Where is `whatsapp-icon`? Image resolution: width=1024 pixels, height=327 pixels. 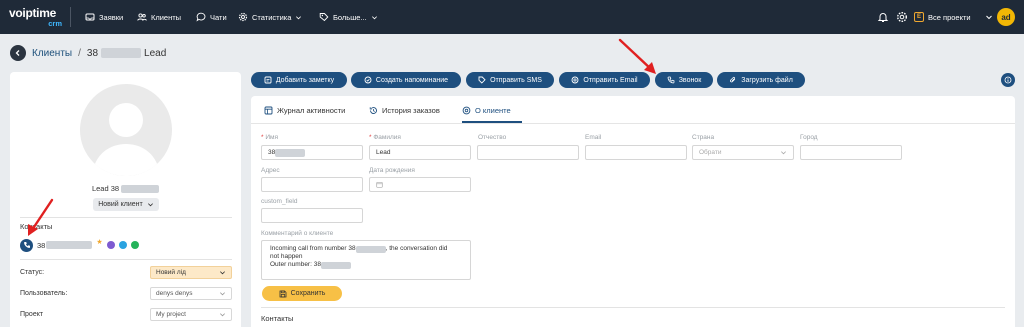 whatsapp-icon is located at coordinates (134, 245).